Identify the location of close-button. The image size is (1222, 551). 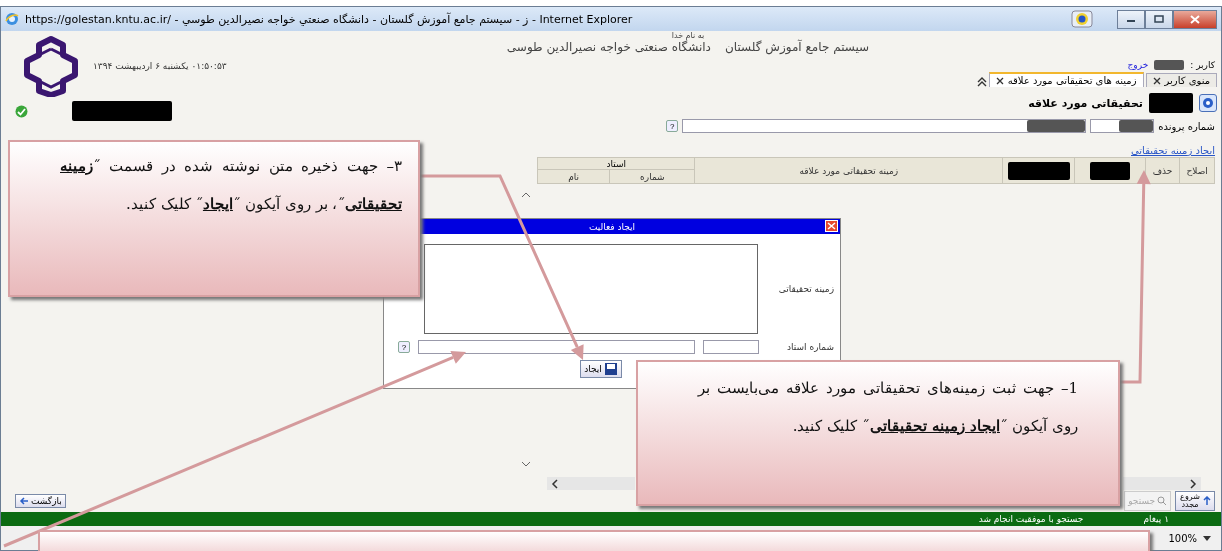
(1195, 19).